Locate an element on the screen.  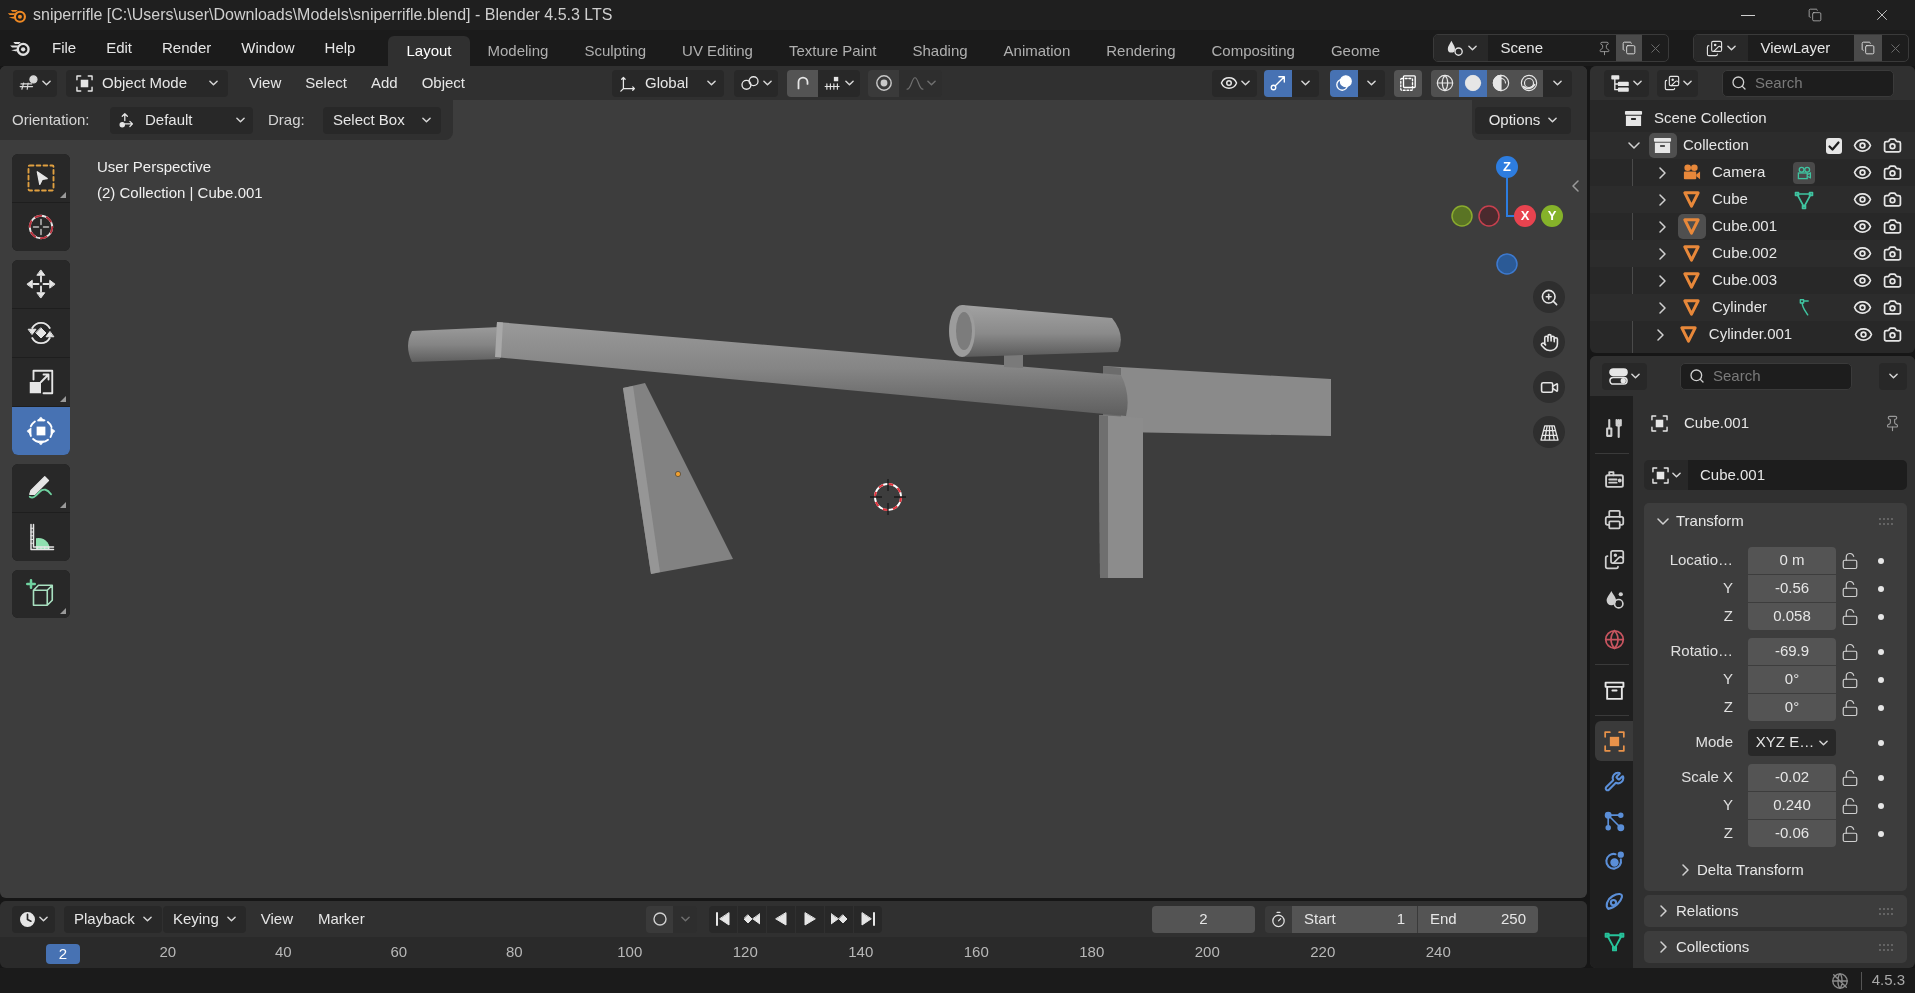
outliner-item: Collection is located at coordinates (1716, 145).